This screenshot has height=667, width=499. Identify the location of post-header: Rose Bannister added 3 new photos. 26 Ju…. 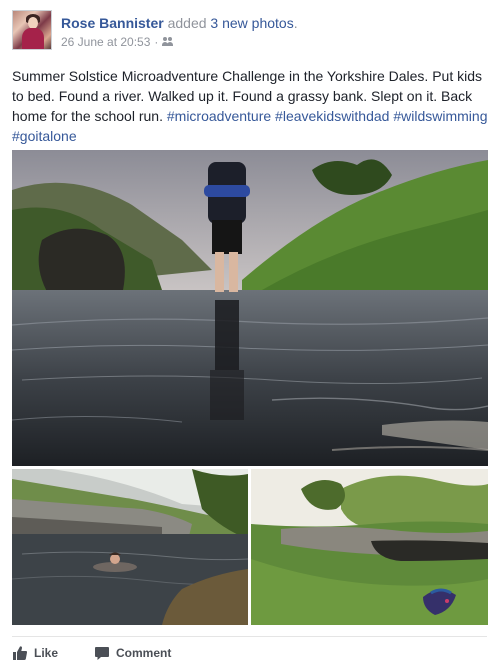
(249, 31).